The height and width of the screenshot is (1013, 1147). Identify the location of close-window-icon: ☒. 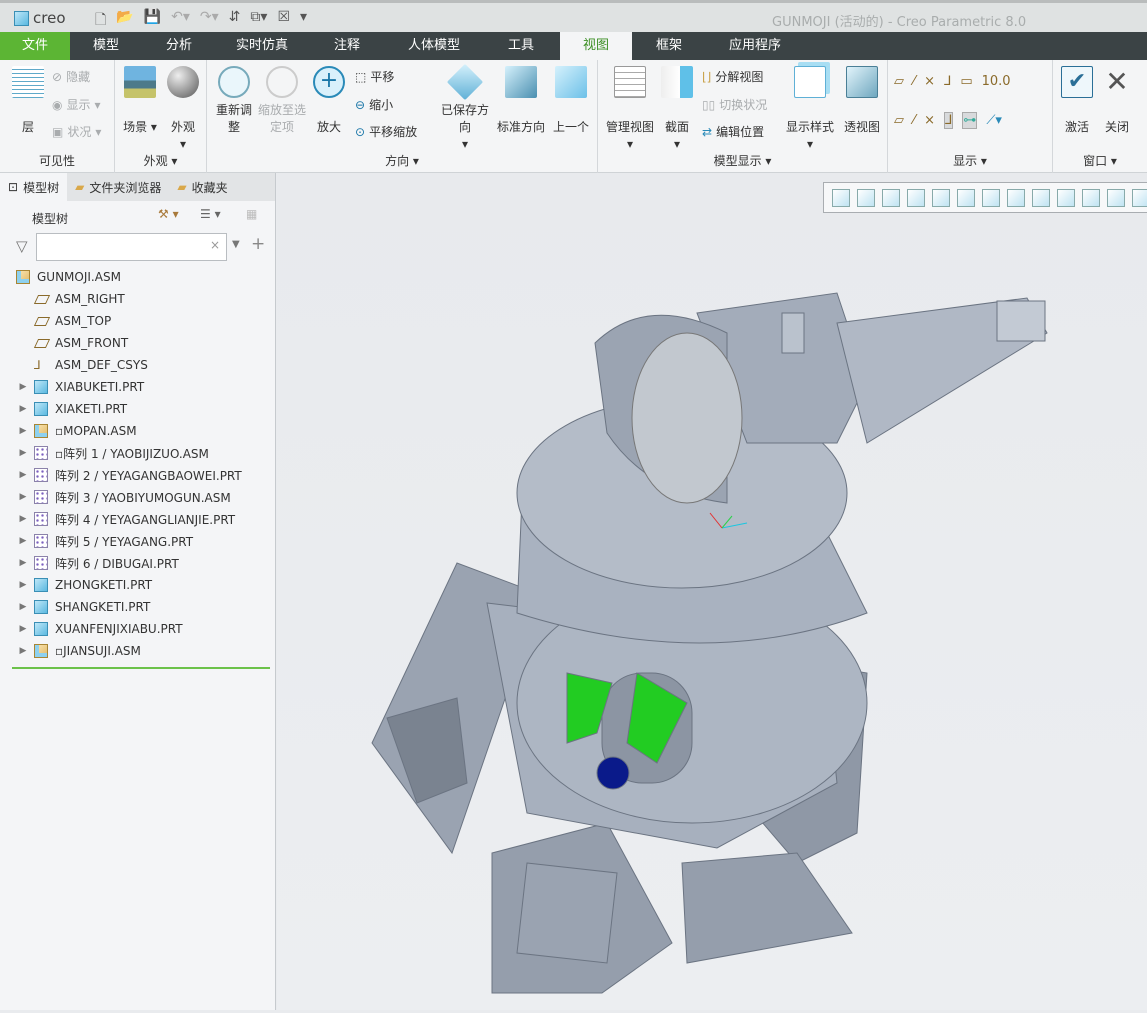
(283, 21).